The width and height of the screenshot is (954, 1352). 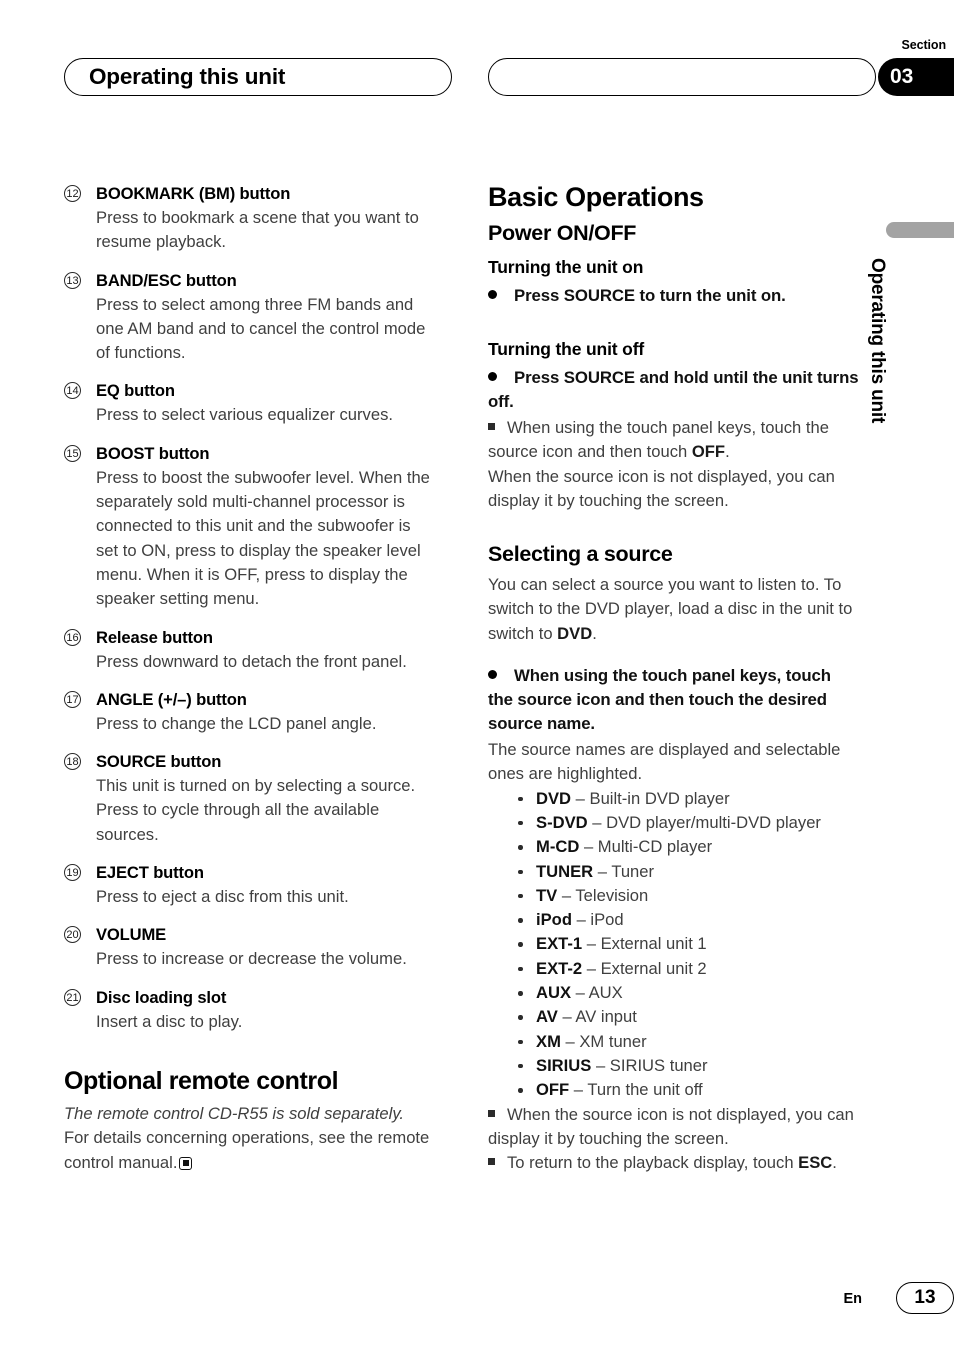 I want to click on list-item: OFF – Turn the unit off, so click(x=687, y=1090).